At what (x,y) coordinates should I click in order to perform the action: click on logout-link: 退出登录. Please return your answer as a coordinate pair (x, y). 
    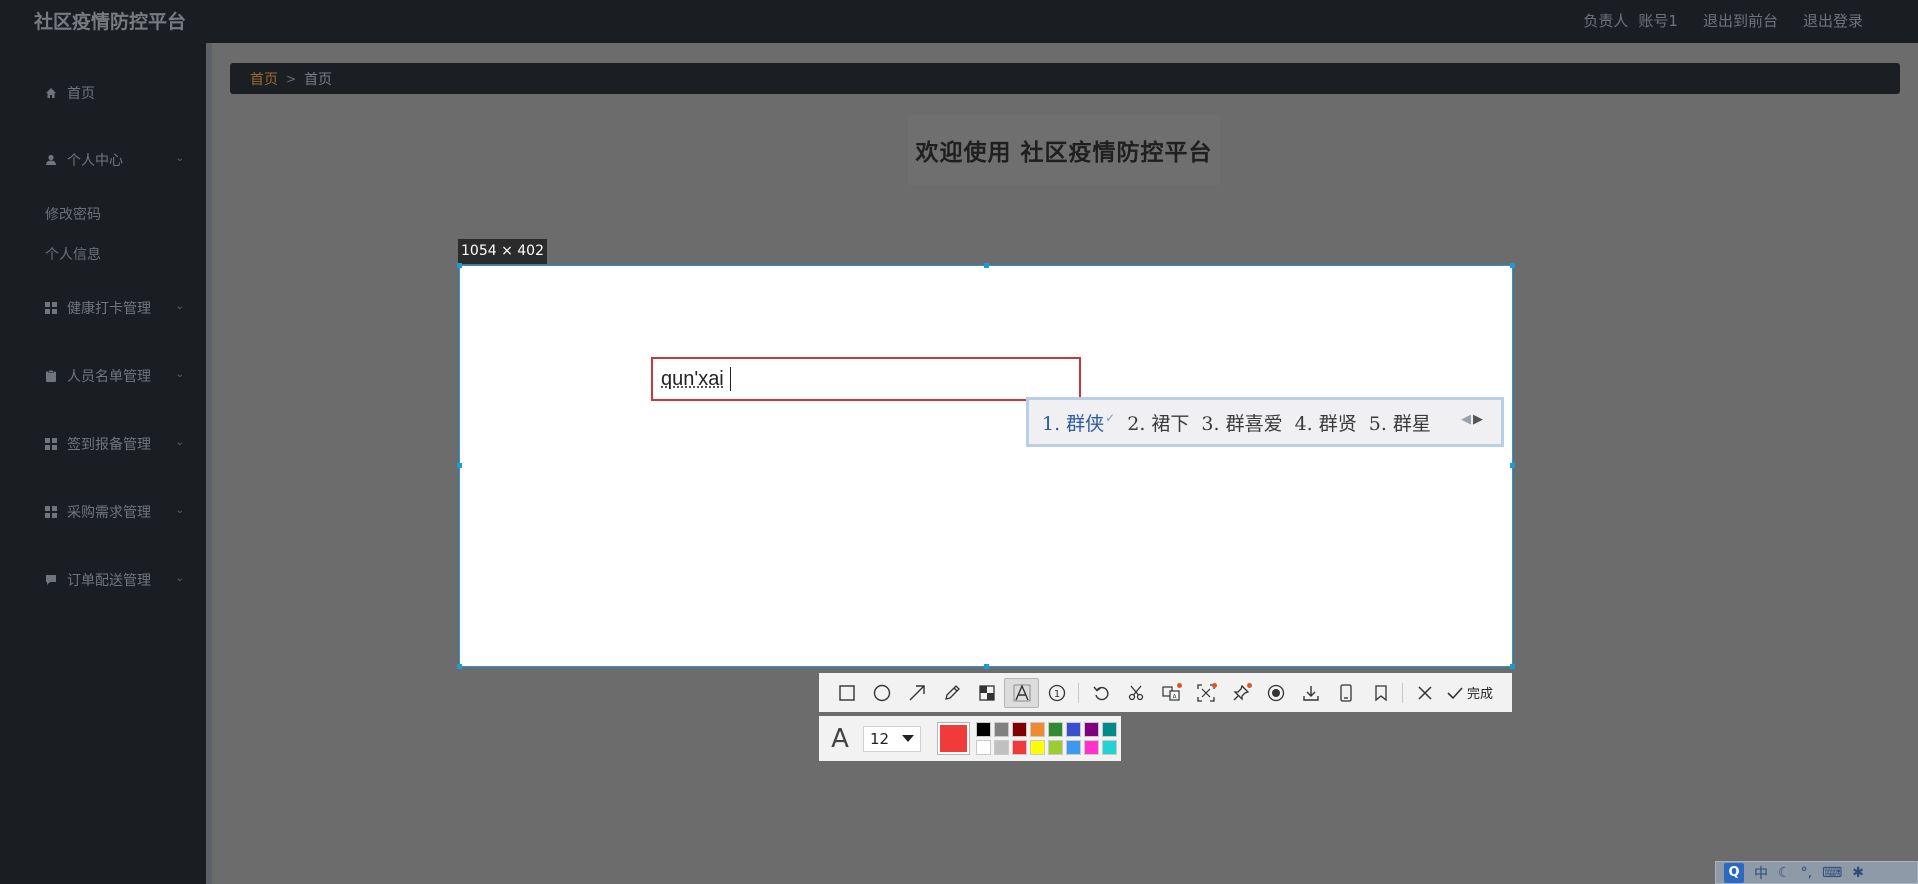
    Looking at the image, I should click on (1833, 20).